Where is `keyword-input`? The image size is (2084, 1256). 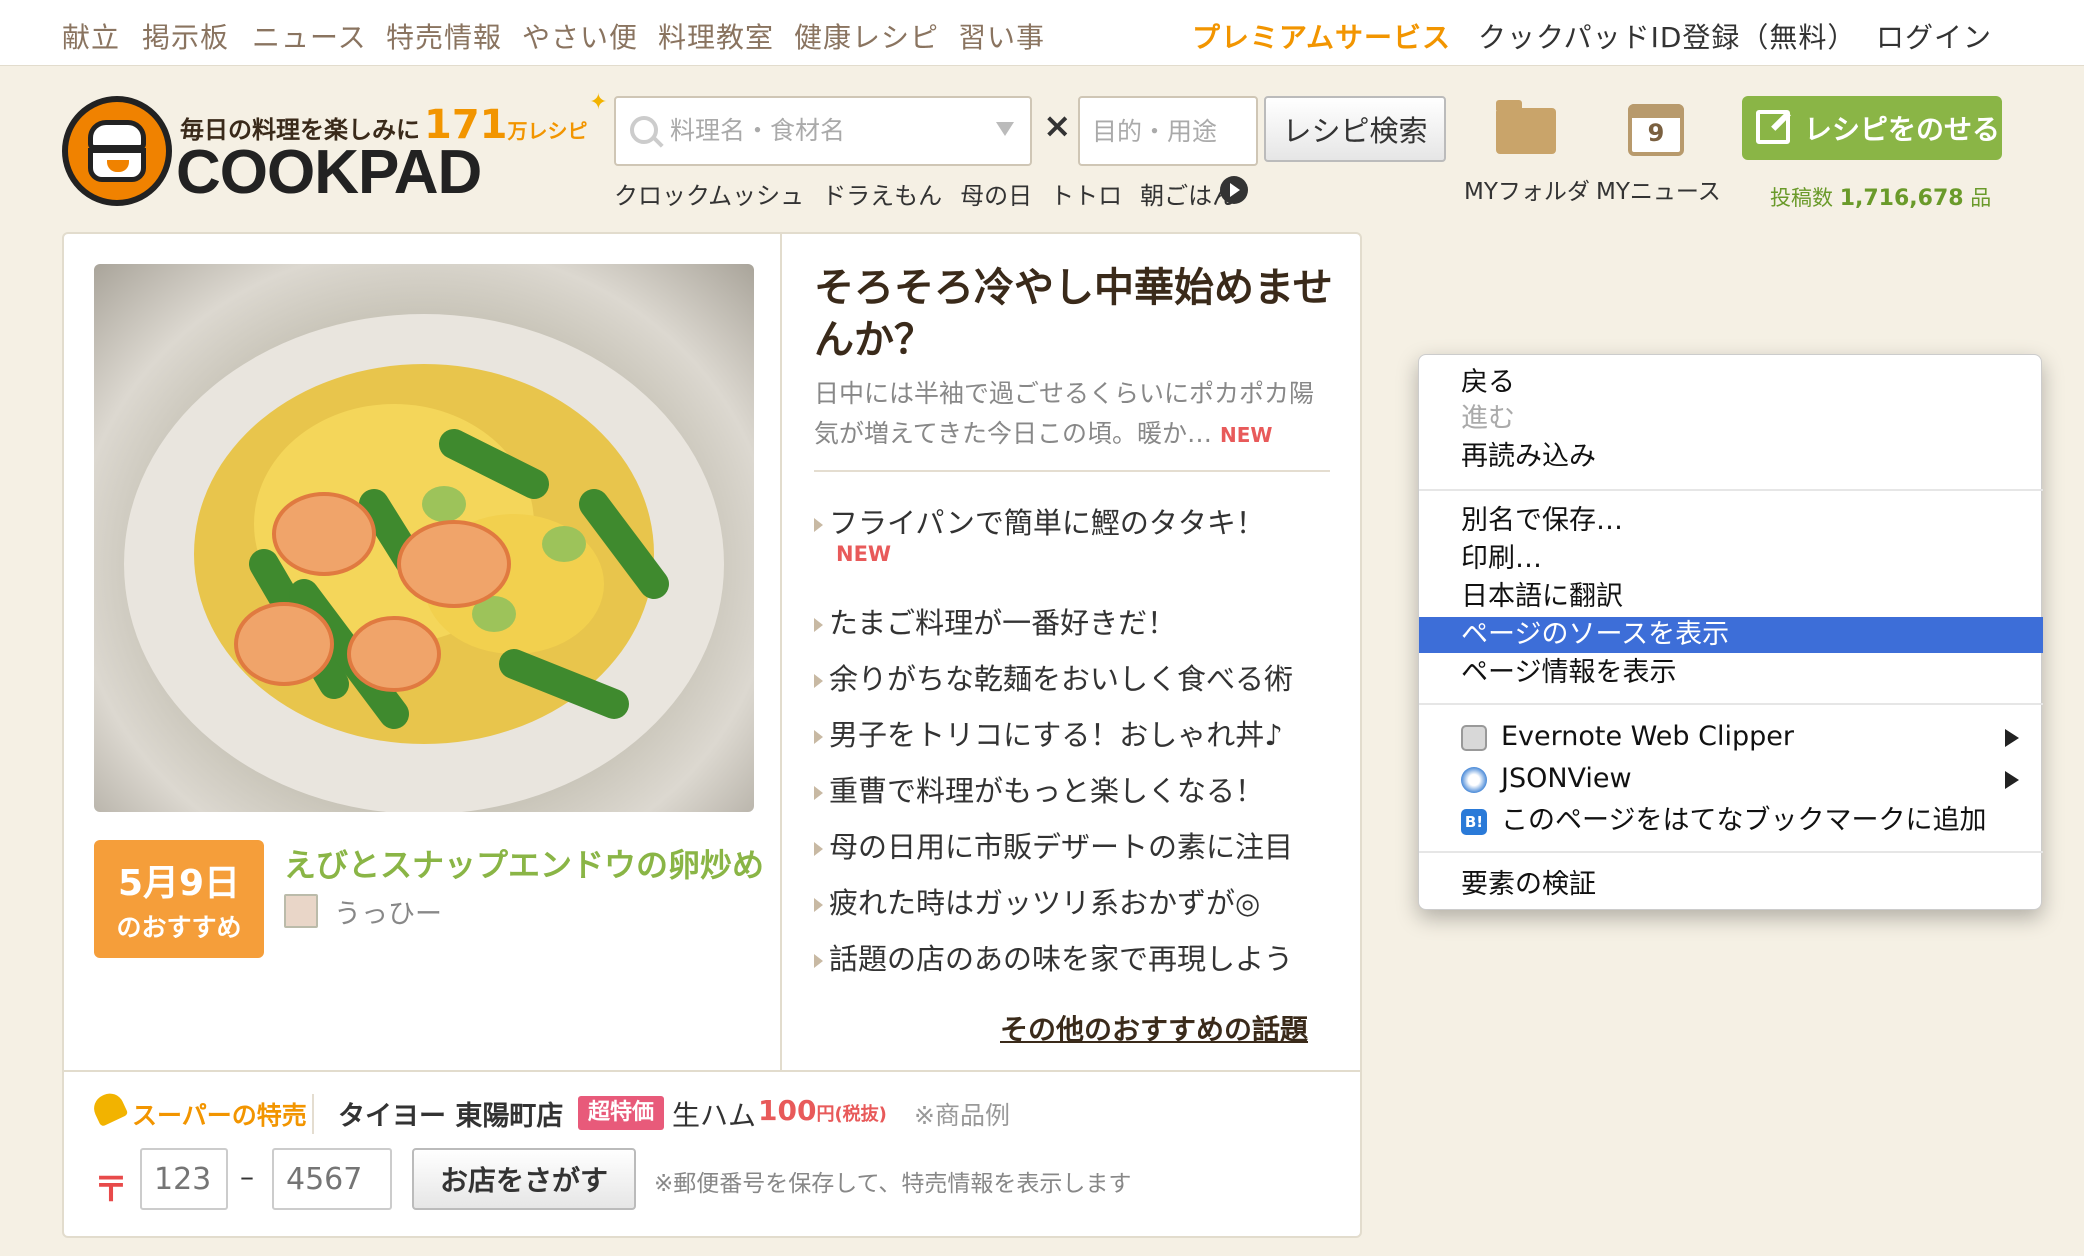 keyword-input is located at coordinates (820, 130).